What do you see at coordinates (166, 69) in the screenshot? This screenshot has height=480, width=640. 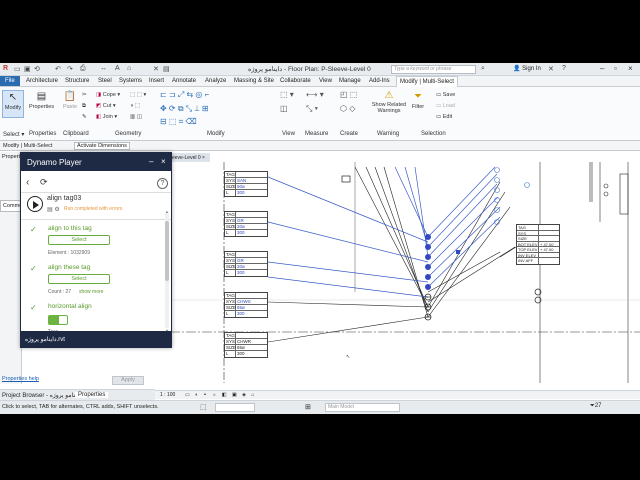 I see `switch-windows-icon: ▤` at bounding box center [166, 69].